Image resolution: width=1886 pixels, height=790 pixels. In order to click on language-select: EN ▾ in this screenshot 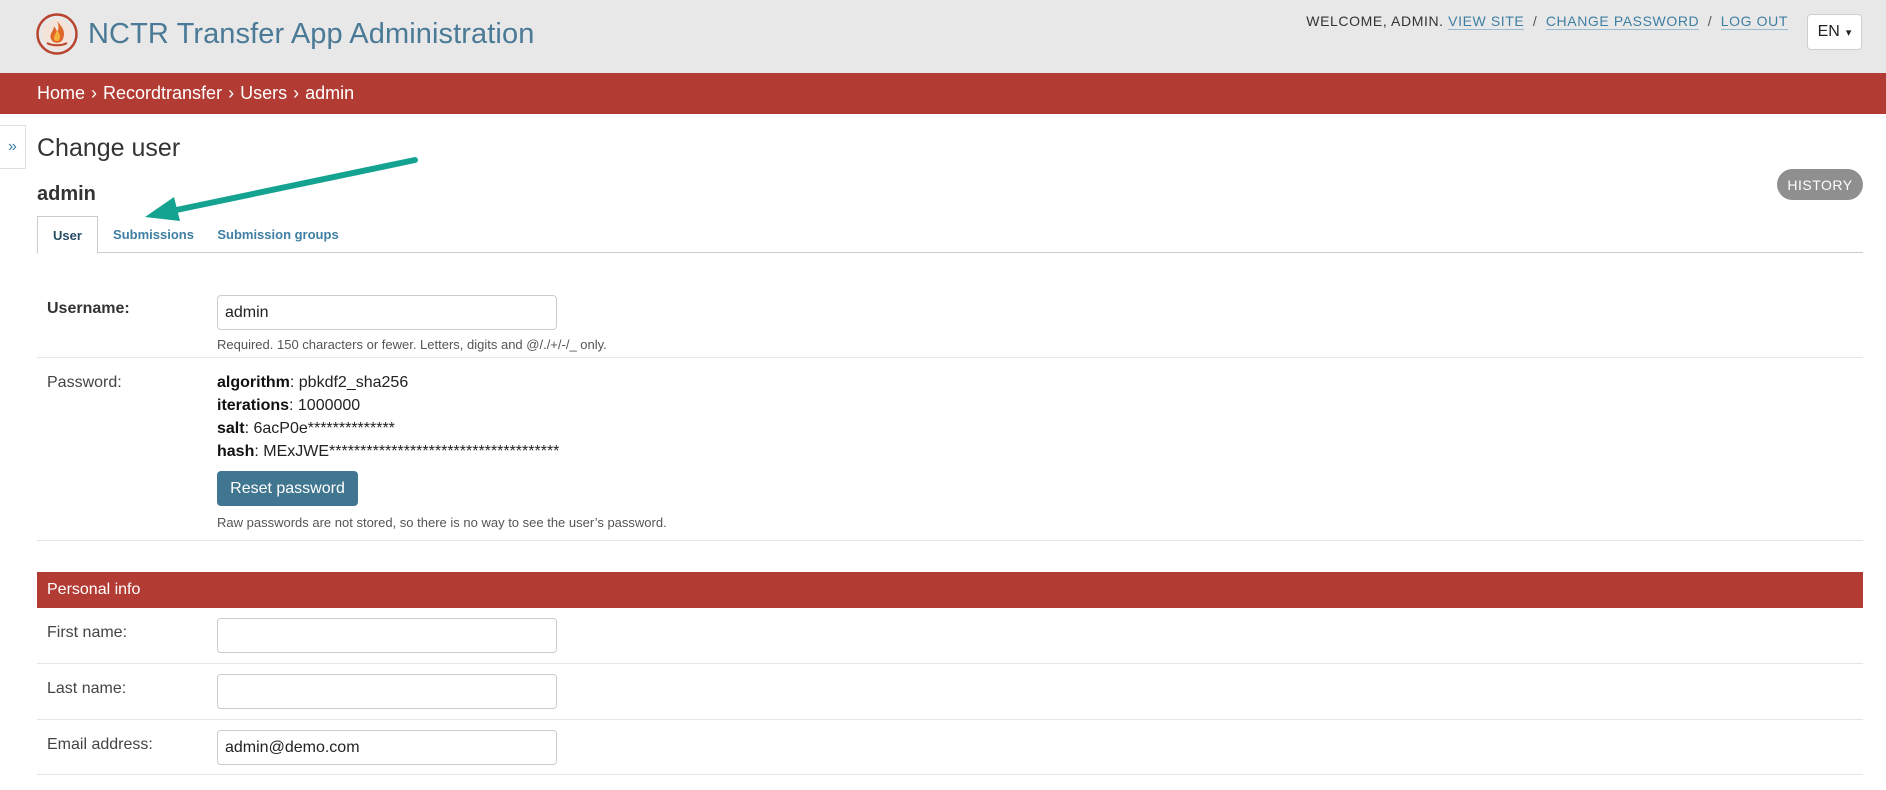, I will do `click(1834, 32)`.